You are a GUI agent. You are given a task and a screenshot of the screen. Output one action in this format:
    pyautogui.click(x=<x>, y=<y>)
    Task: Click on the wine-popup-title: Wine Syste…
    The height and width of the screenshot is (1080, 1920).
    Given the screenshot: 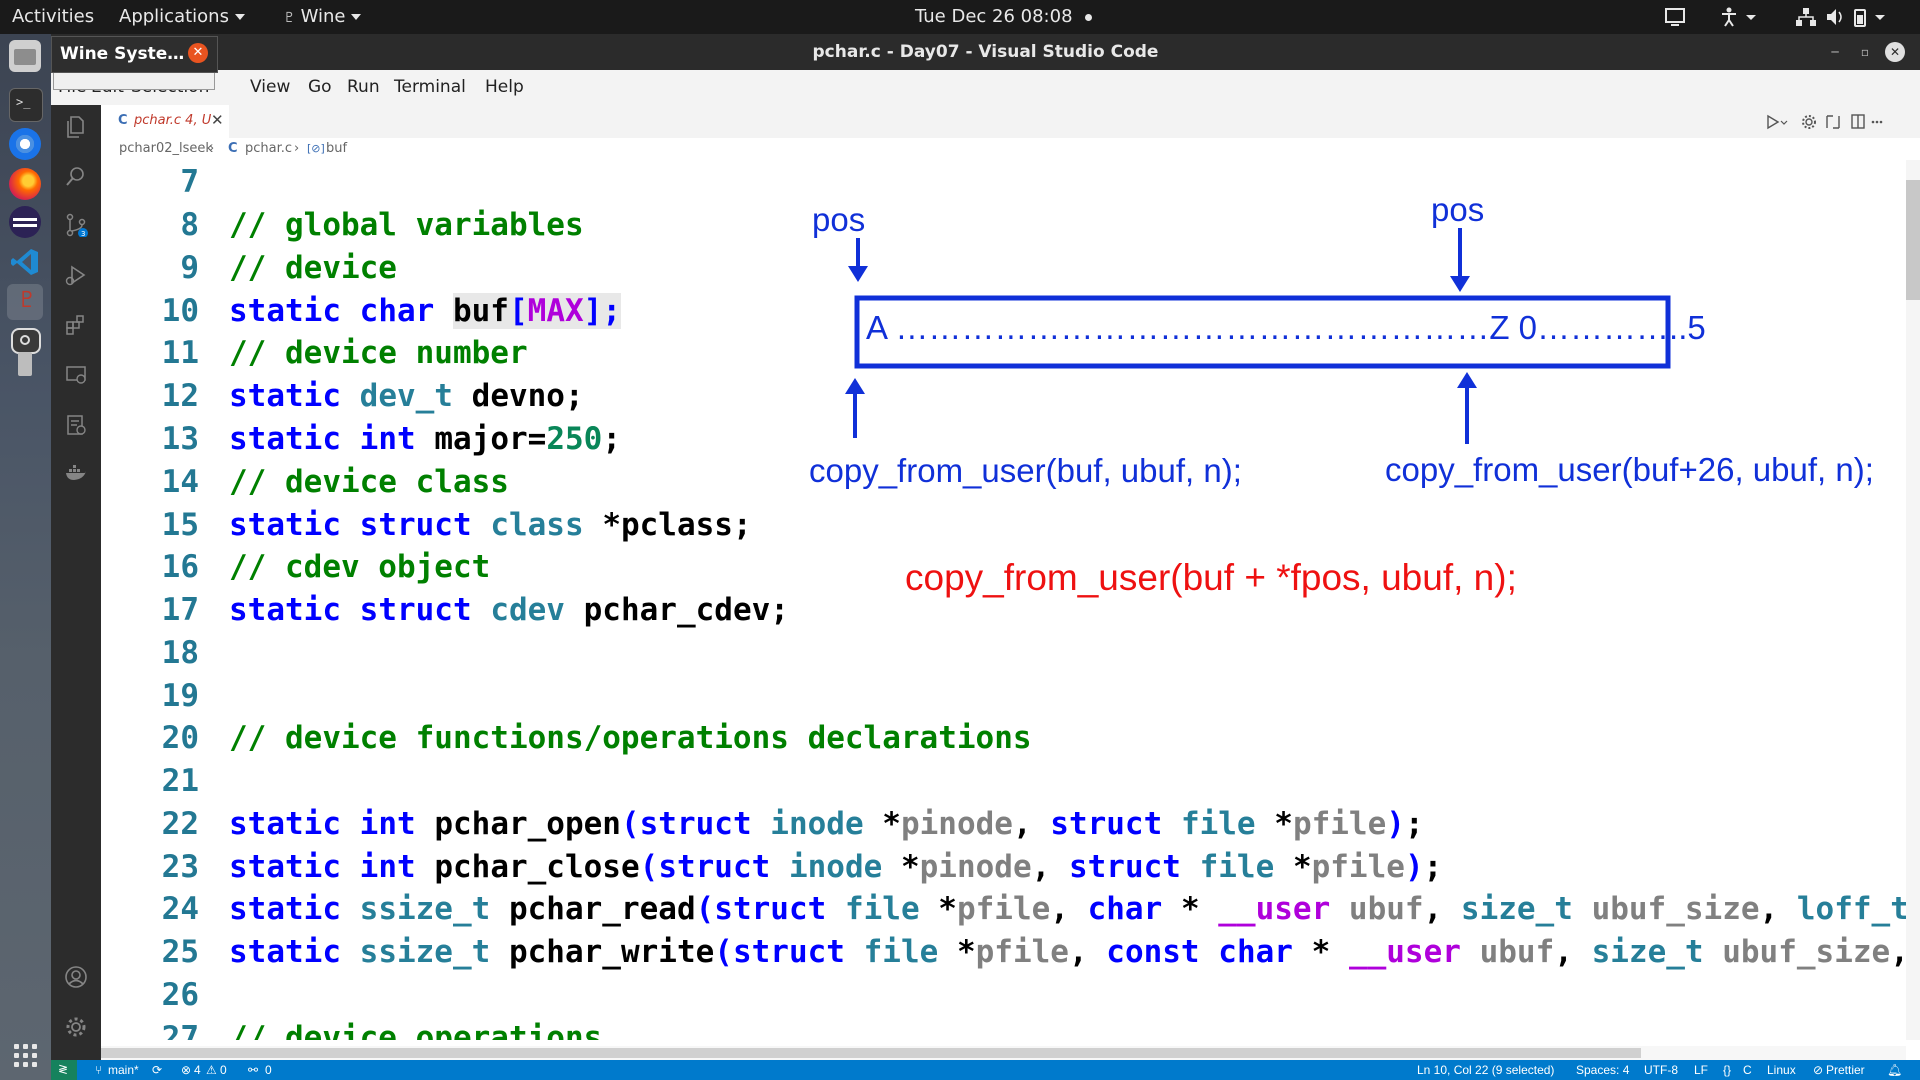 What is the action you would take?
    pyautogui.click(x=122, y=54)
    